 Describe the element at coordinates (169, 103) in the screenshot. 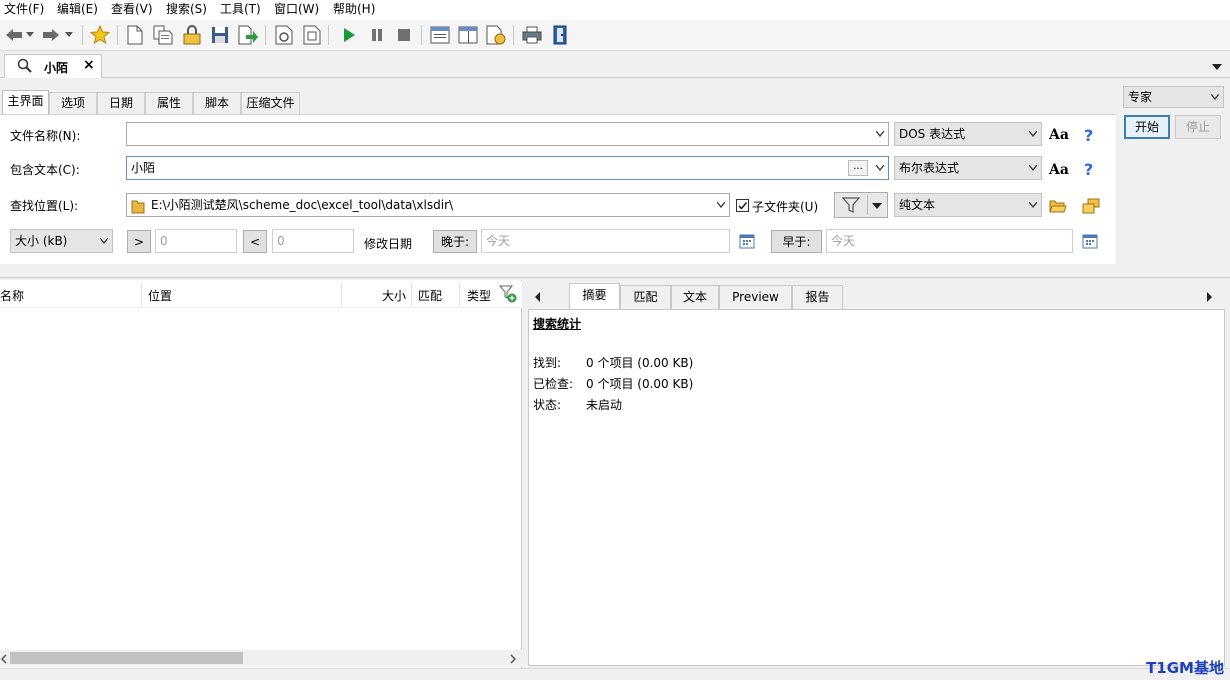

I see `tab-attributes: 属性` at that location.